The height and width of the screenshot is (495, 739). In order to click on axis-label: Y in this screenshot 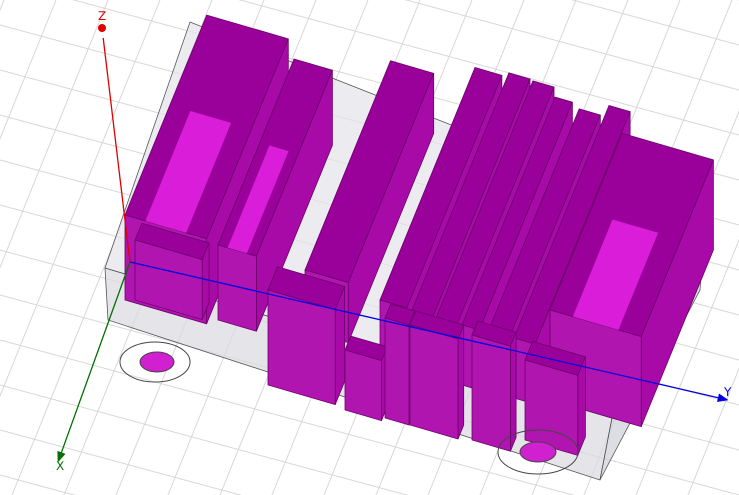, I will do `click(728, 392)`.